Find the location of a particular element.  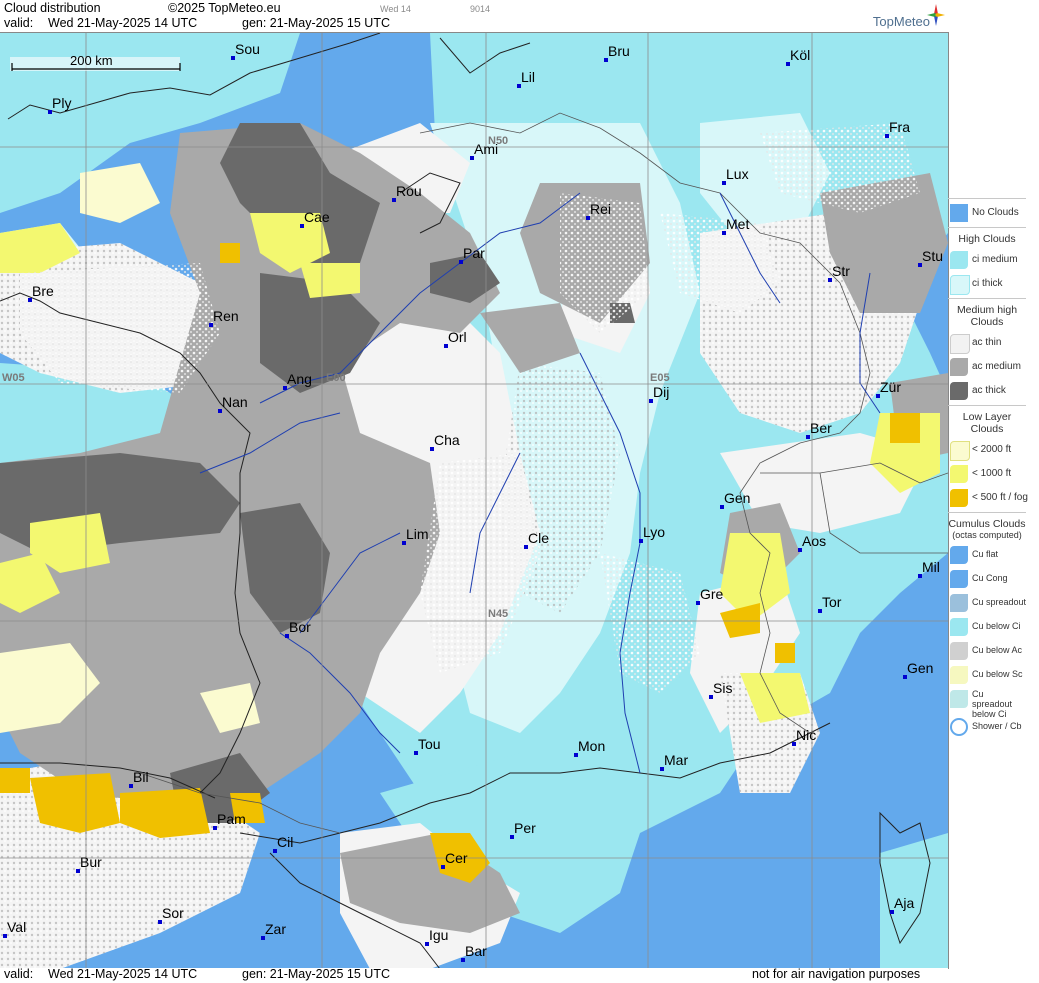

time-tab-label: Wed 14 is located at coordinates (395, 9).